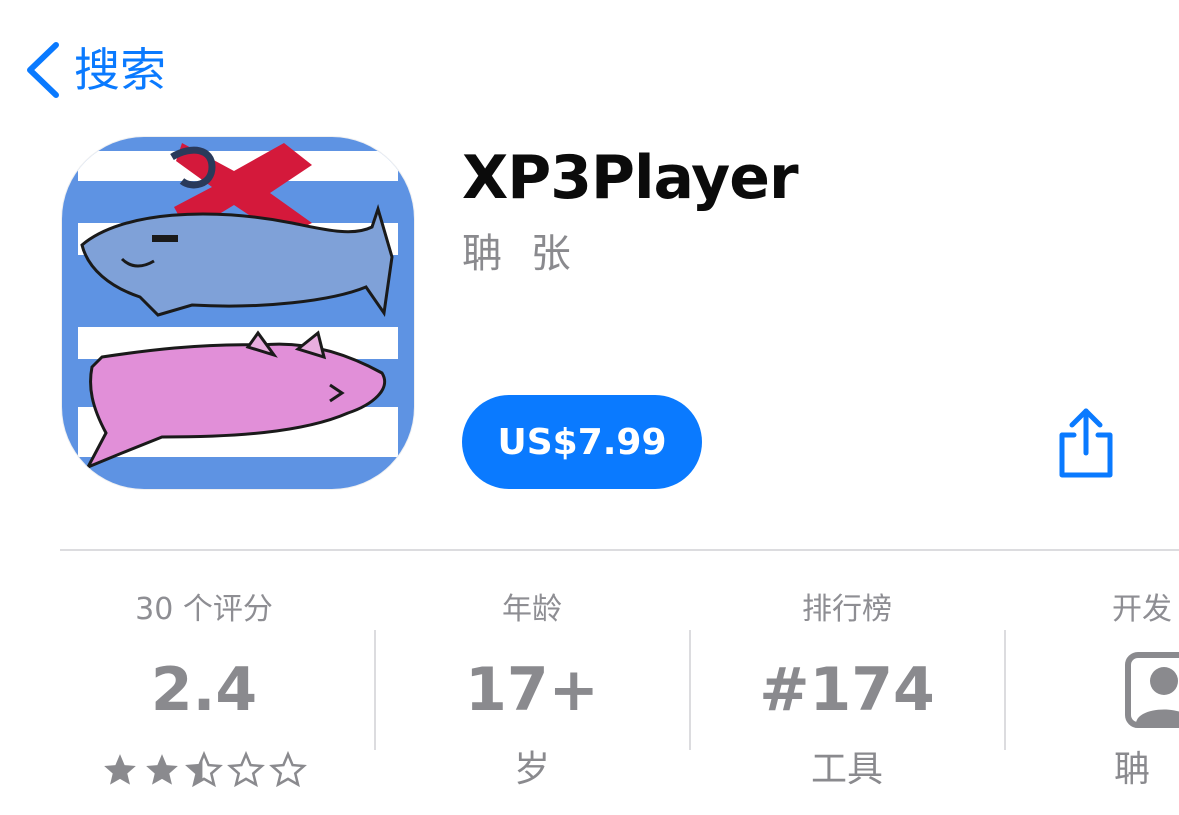  What do you see at coordinates (520, 254) in the screenshot?
I see `developer-link: 聃 张` at bounding box center [520, 254].